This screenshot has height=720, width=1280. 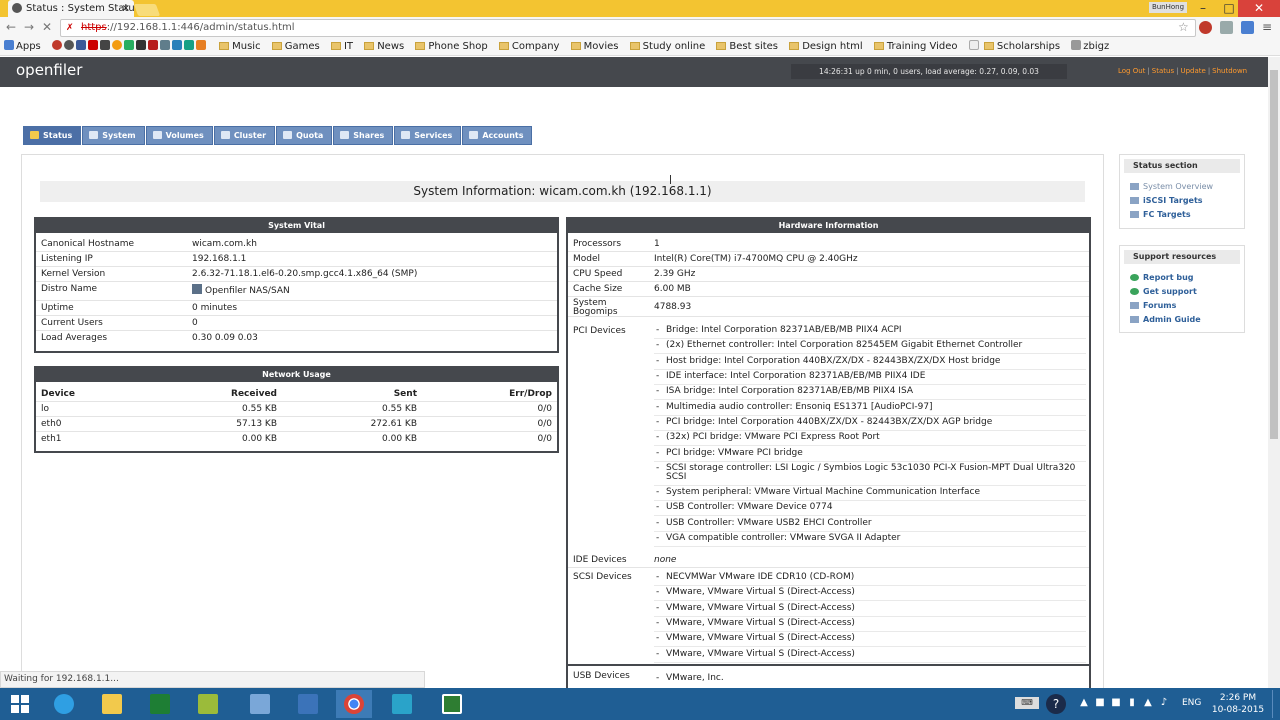 What do you see at coordinates (1084, 703) in the screenshot?
I see `show-hidden-icons: ▲` at bounding box center [1084, 703].